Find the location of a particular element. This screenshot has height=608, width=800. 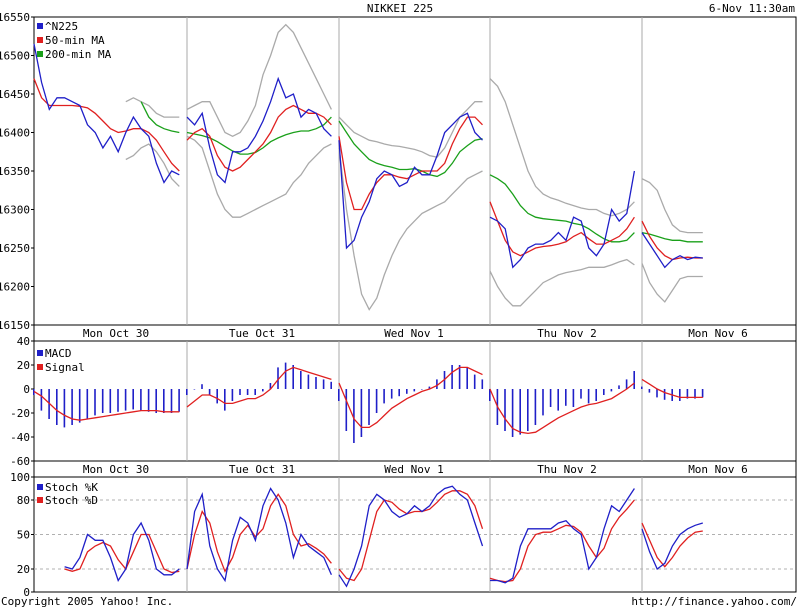

legend-swatch-signal is located at coordinates (40, 367).